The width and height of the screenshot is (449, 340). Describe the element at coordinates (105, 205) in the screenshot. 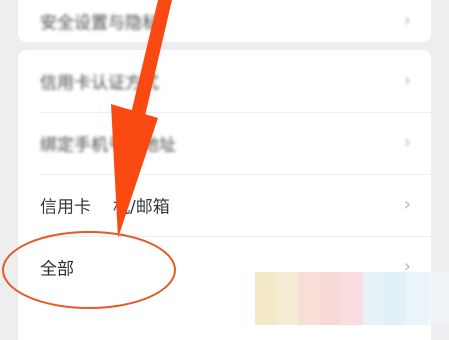

I see `settings-row-label: 信用卡 机/邮箱` at that location.